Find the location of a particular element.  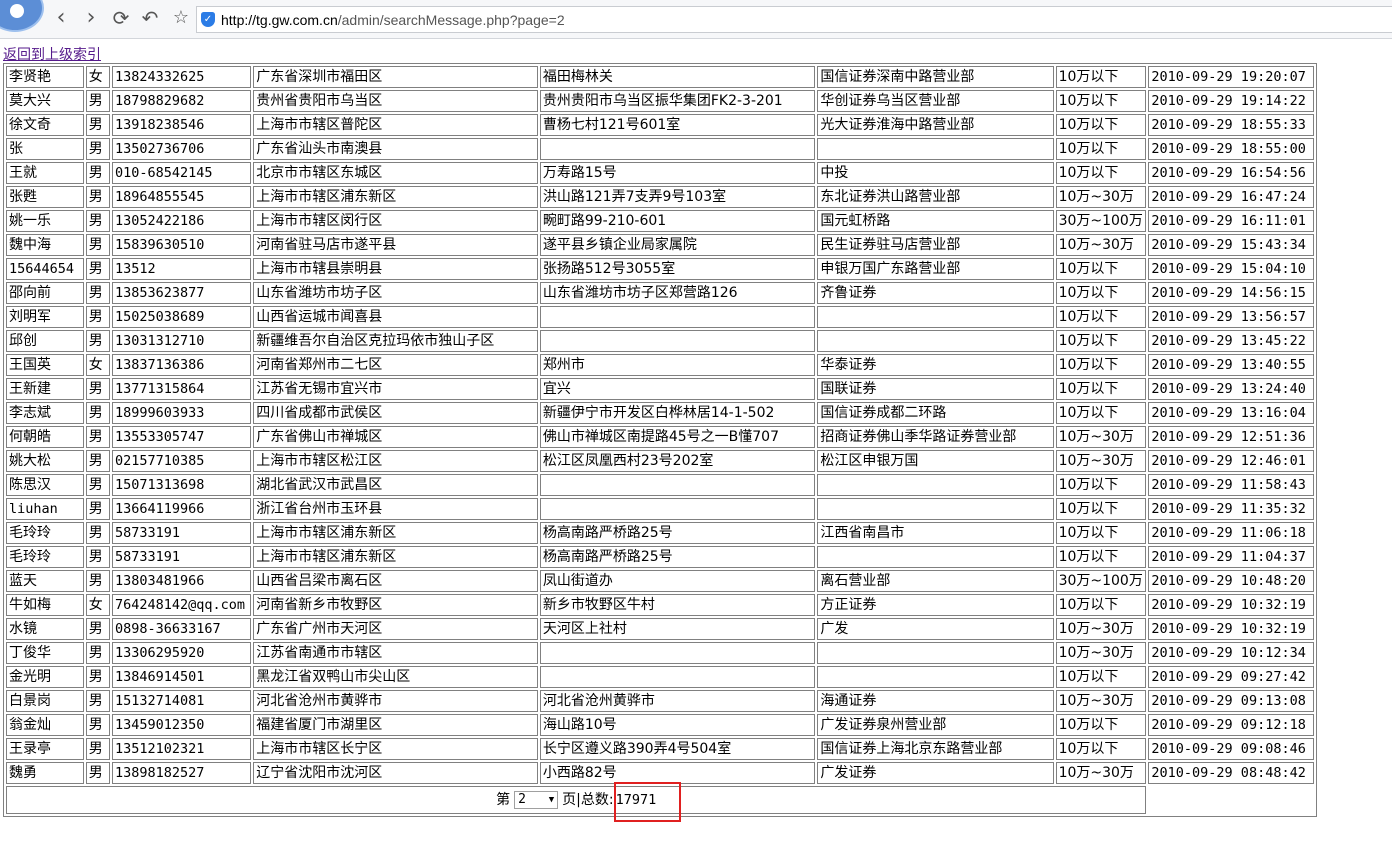

cell-address: 凤山街道办 is located at coordinates (677, 581).